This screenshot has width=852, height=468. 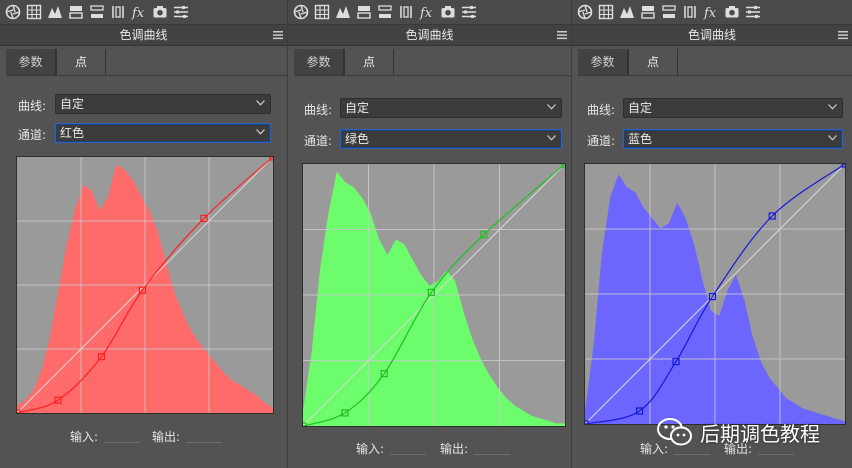 What do you see at coordinates (451, 139) in the screenshot?
I see `channel-select: 绿色` at bounding box center [451, 139].